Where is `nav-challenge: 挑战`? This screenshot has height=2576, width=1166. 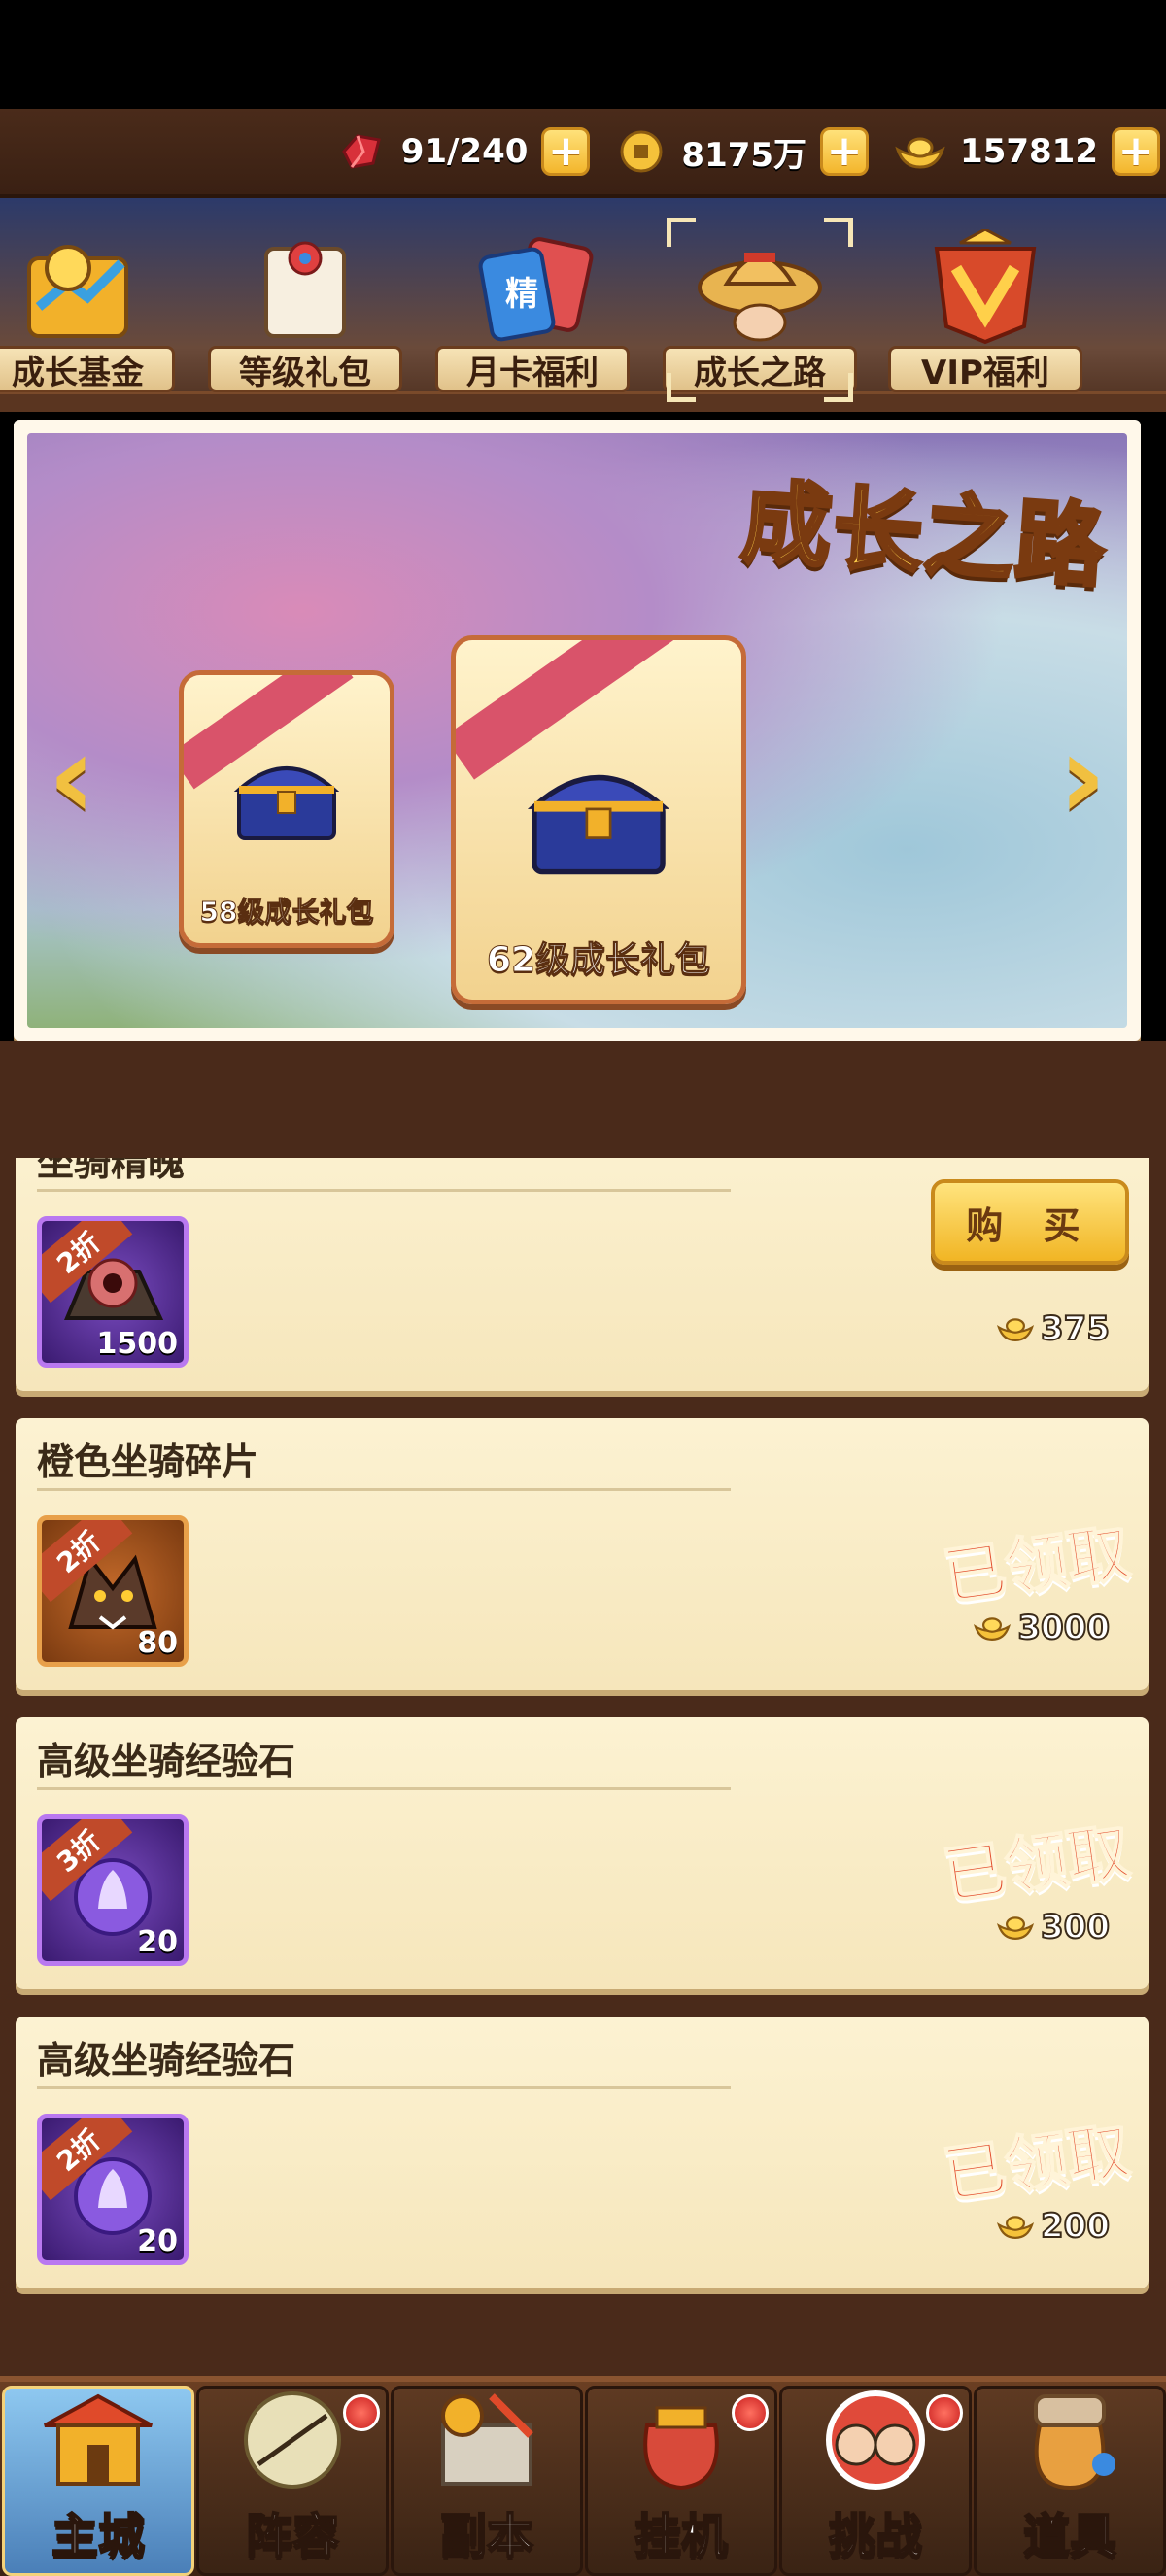
nav-challenge: 挑战 is located at coordinates (875, 2481).